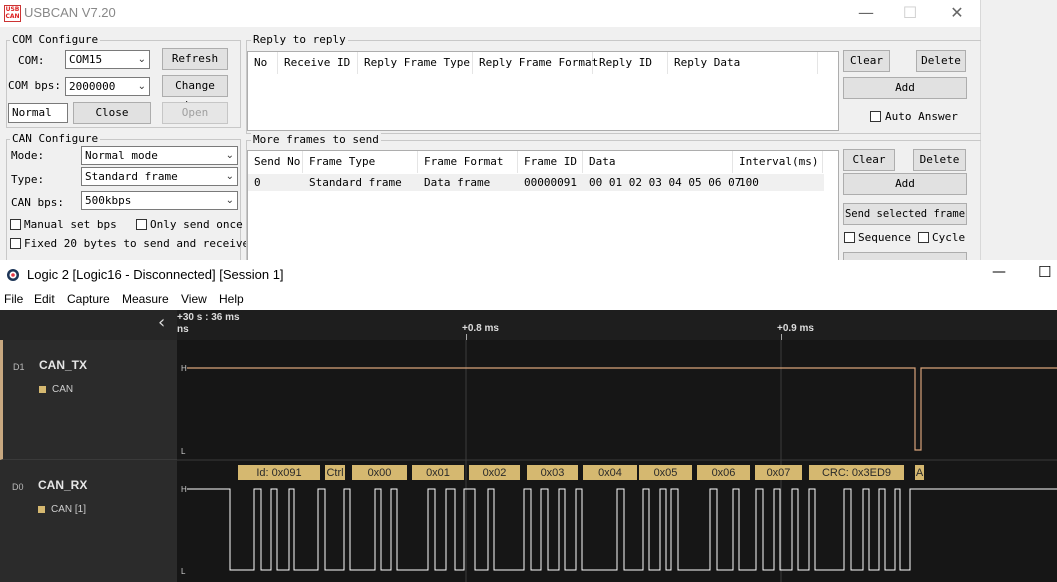  Describe the element at coordinates (866, 61) in the screenshot. I see `reply-clear-button: Clear` at that location.